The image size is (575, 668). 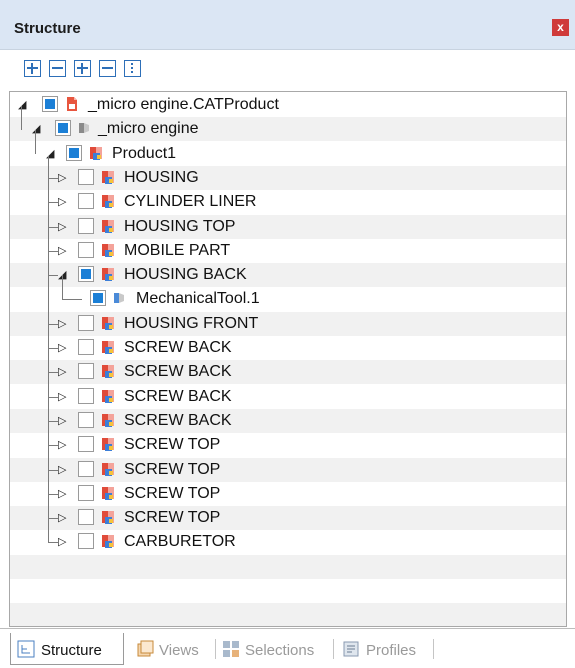 I want to click on tree-item: ▷ HOUSING TOP, so click(x=288, y=227).